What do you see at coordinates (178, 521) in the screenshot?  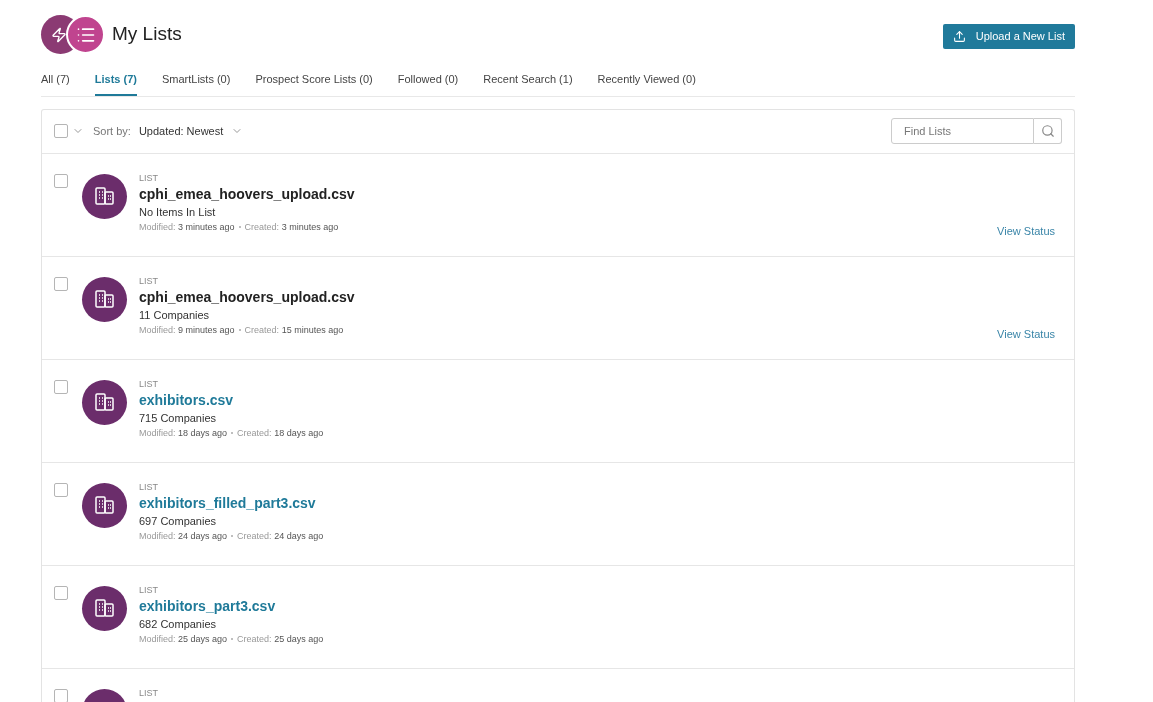 I see `item-count: 697 Companies` at bounding box center [178, 521].